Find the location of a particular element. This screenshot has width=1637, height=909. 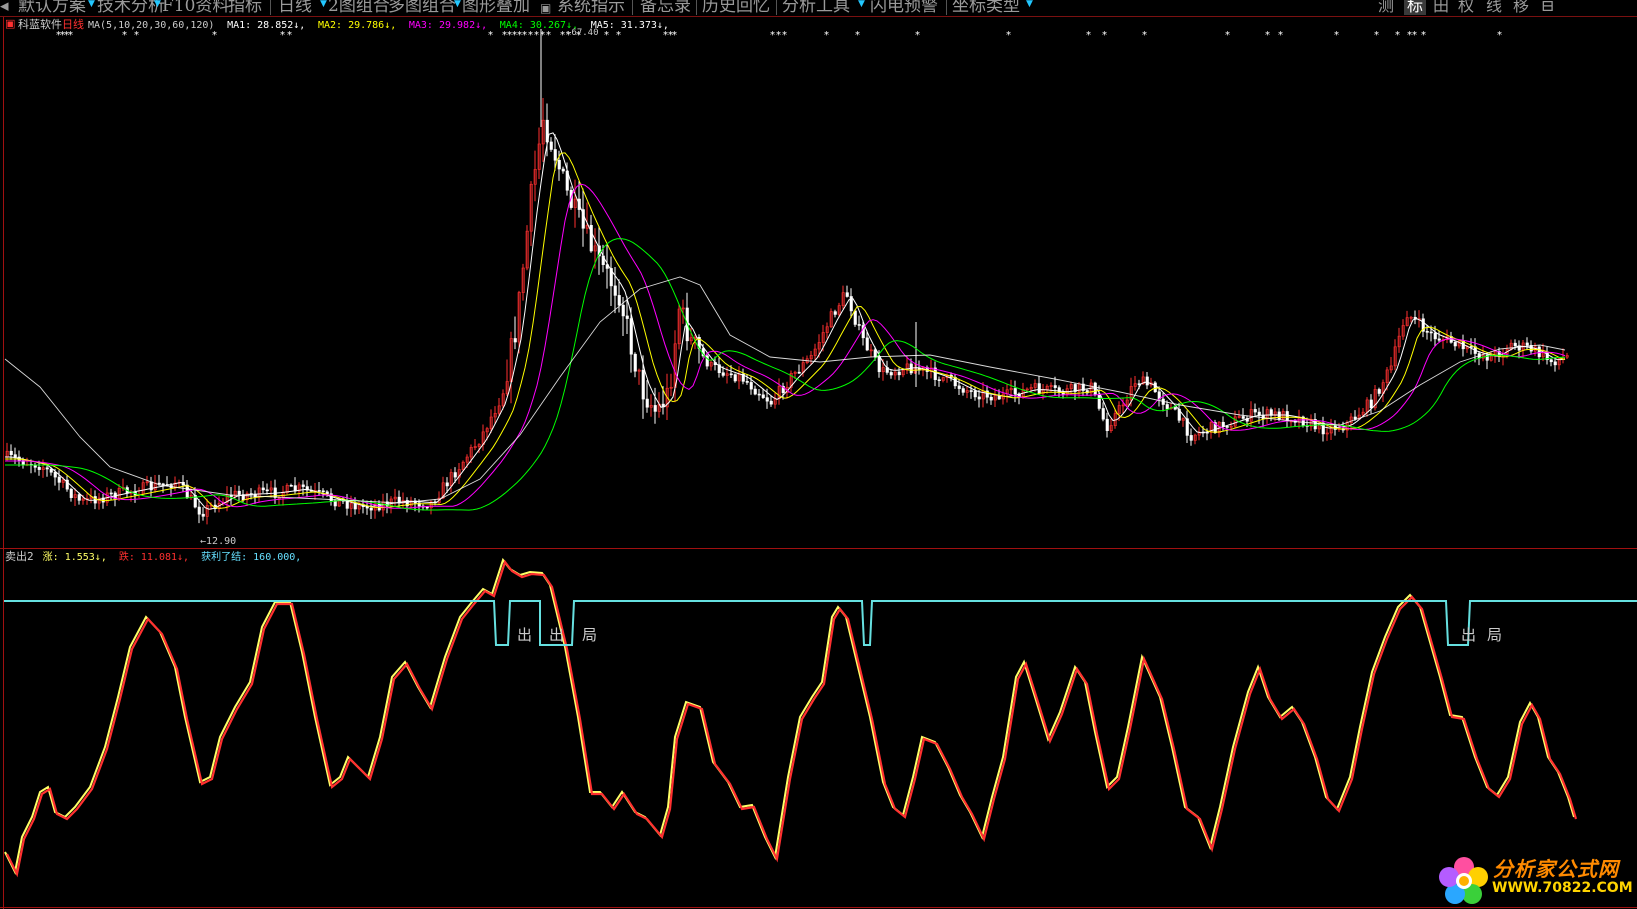

grid-button: 田 is located at coordinates (1441, 7).